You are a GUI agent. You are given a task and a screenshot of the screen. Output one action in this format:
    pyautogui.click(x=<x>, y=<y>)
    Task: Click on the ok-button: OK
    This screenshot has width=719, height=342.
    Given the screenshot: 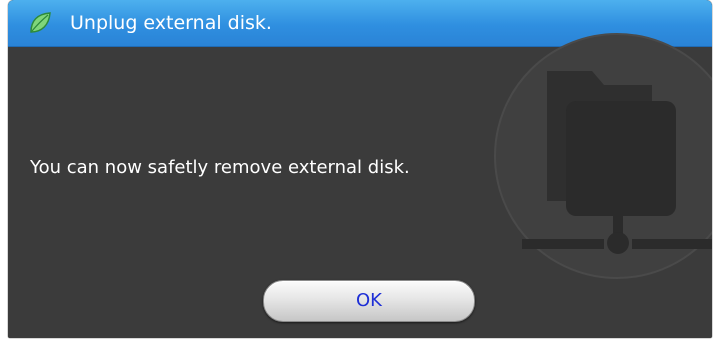 What is the action you would take?
    pyautogui.click(x=369, y=301)
    